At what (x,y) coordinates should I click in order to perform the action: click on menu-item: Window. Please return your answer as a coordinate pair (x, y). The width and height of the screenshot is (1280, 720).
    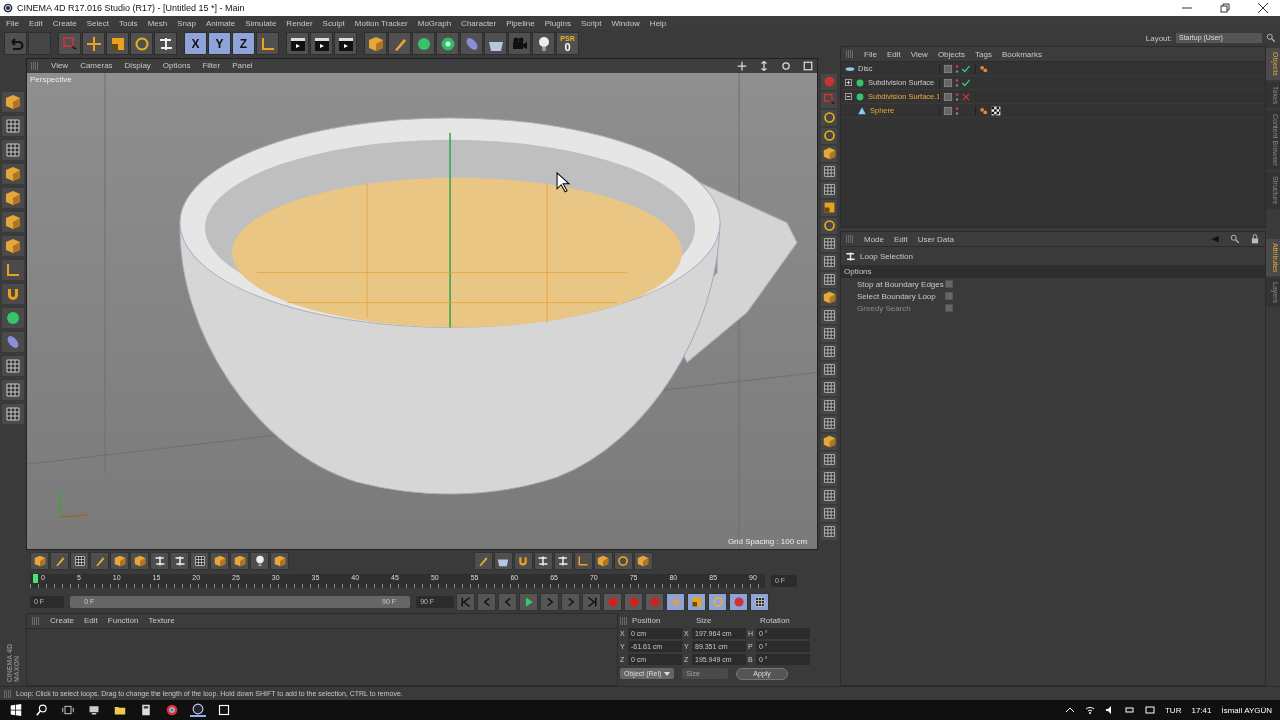
    Looking at the image, I should click on (625, 23).